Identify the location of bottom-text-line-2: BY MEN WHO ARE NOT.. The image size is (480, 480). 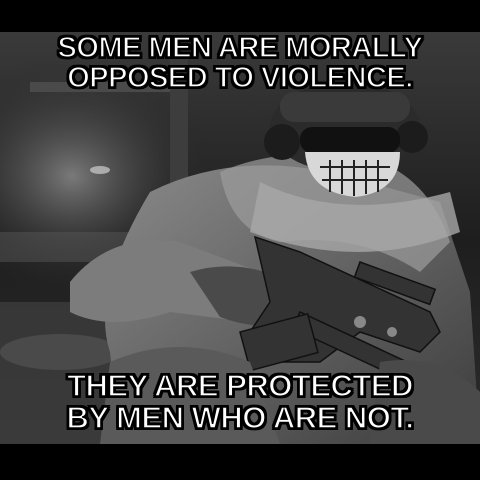
(240, 417).